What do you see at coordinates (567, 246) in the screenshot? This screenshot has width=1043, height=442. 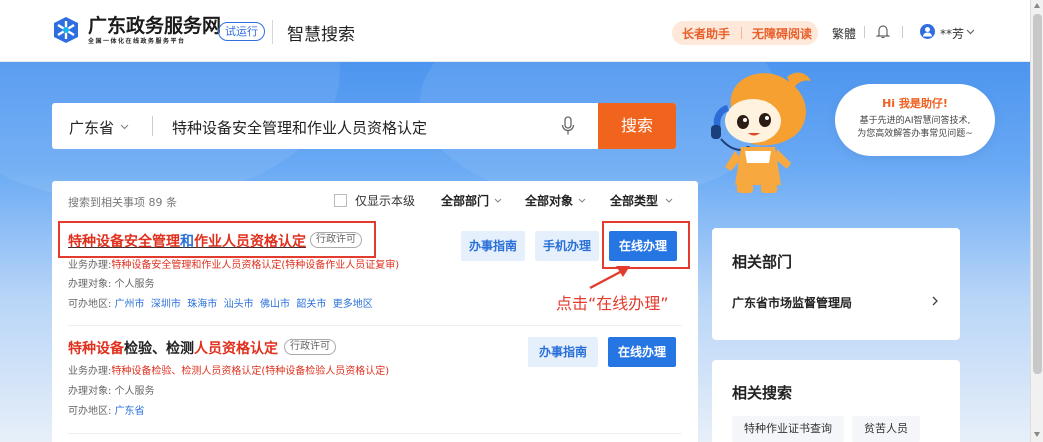 I see `mobile-handle-button: 手机办理` at bounding box center [567, 246].